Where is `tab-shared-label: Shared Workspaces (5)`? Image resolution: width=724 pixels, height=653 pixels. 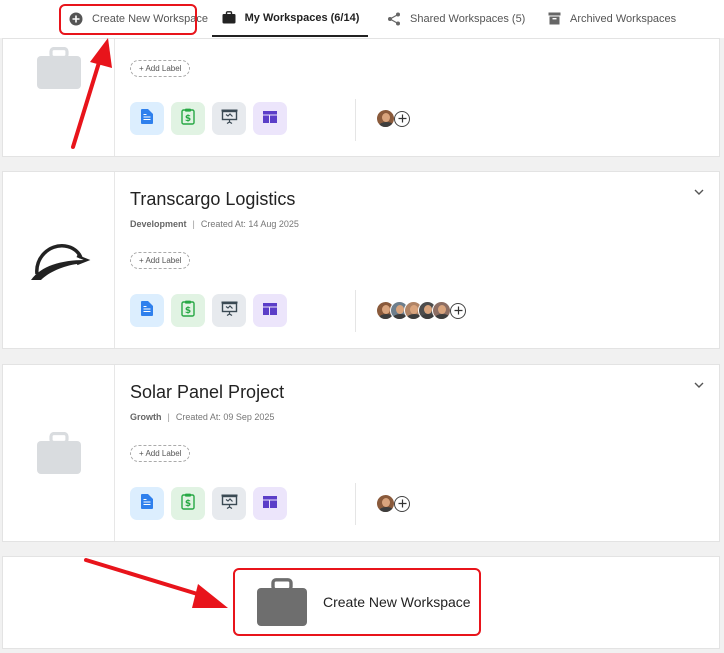
tab-shared-label: Shared Workspaces (5) is located at coordinates (468, 18).